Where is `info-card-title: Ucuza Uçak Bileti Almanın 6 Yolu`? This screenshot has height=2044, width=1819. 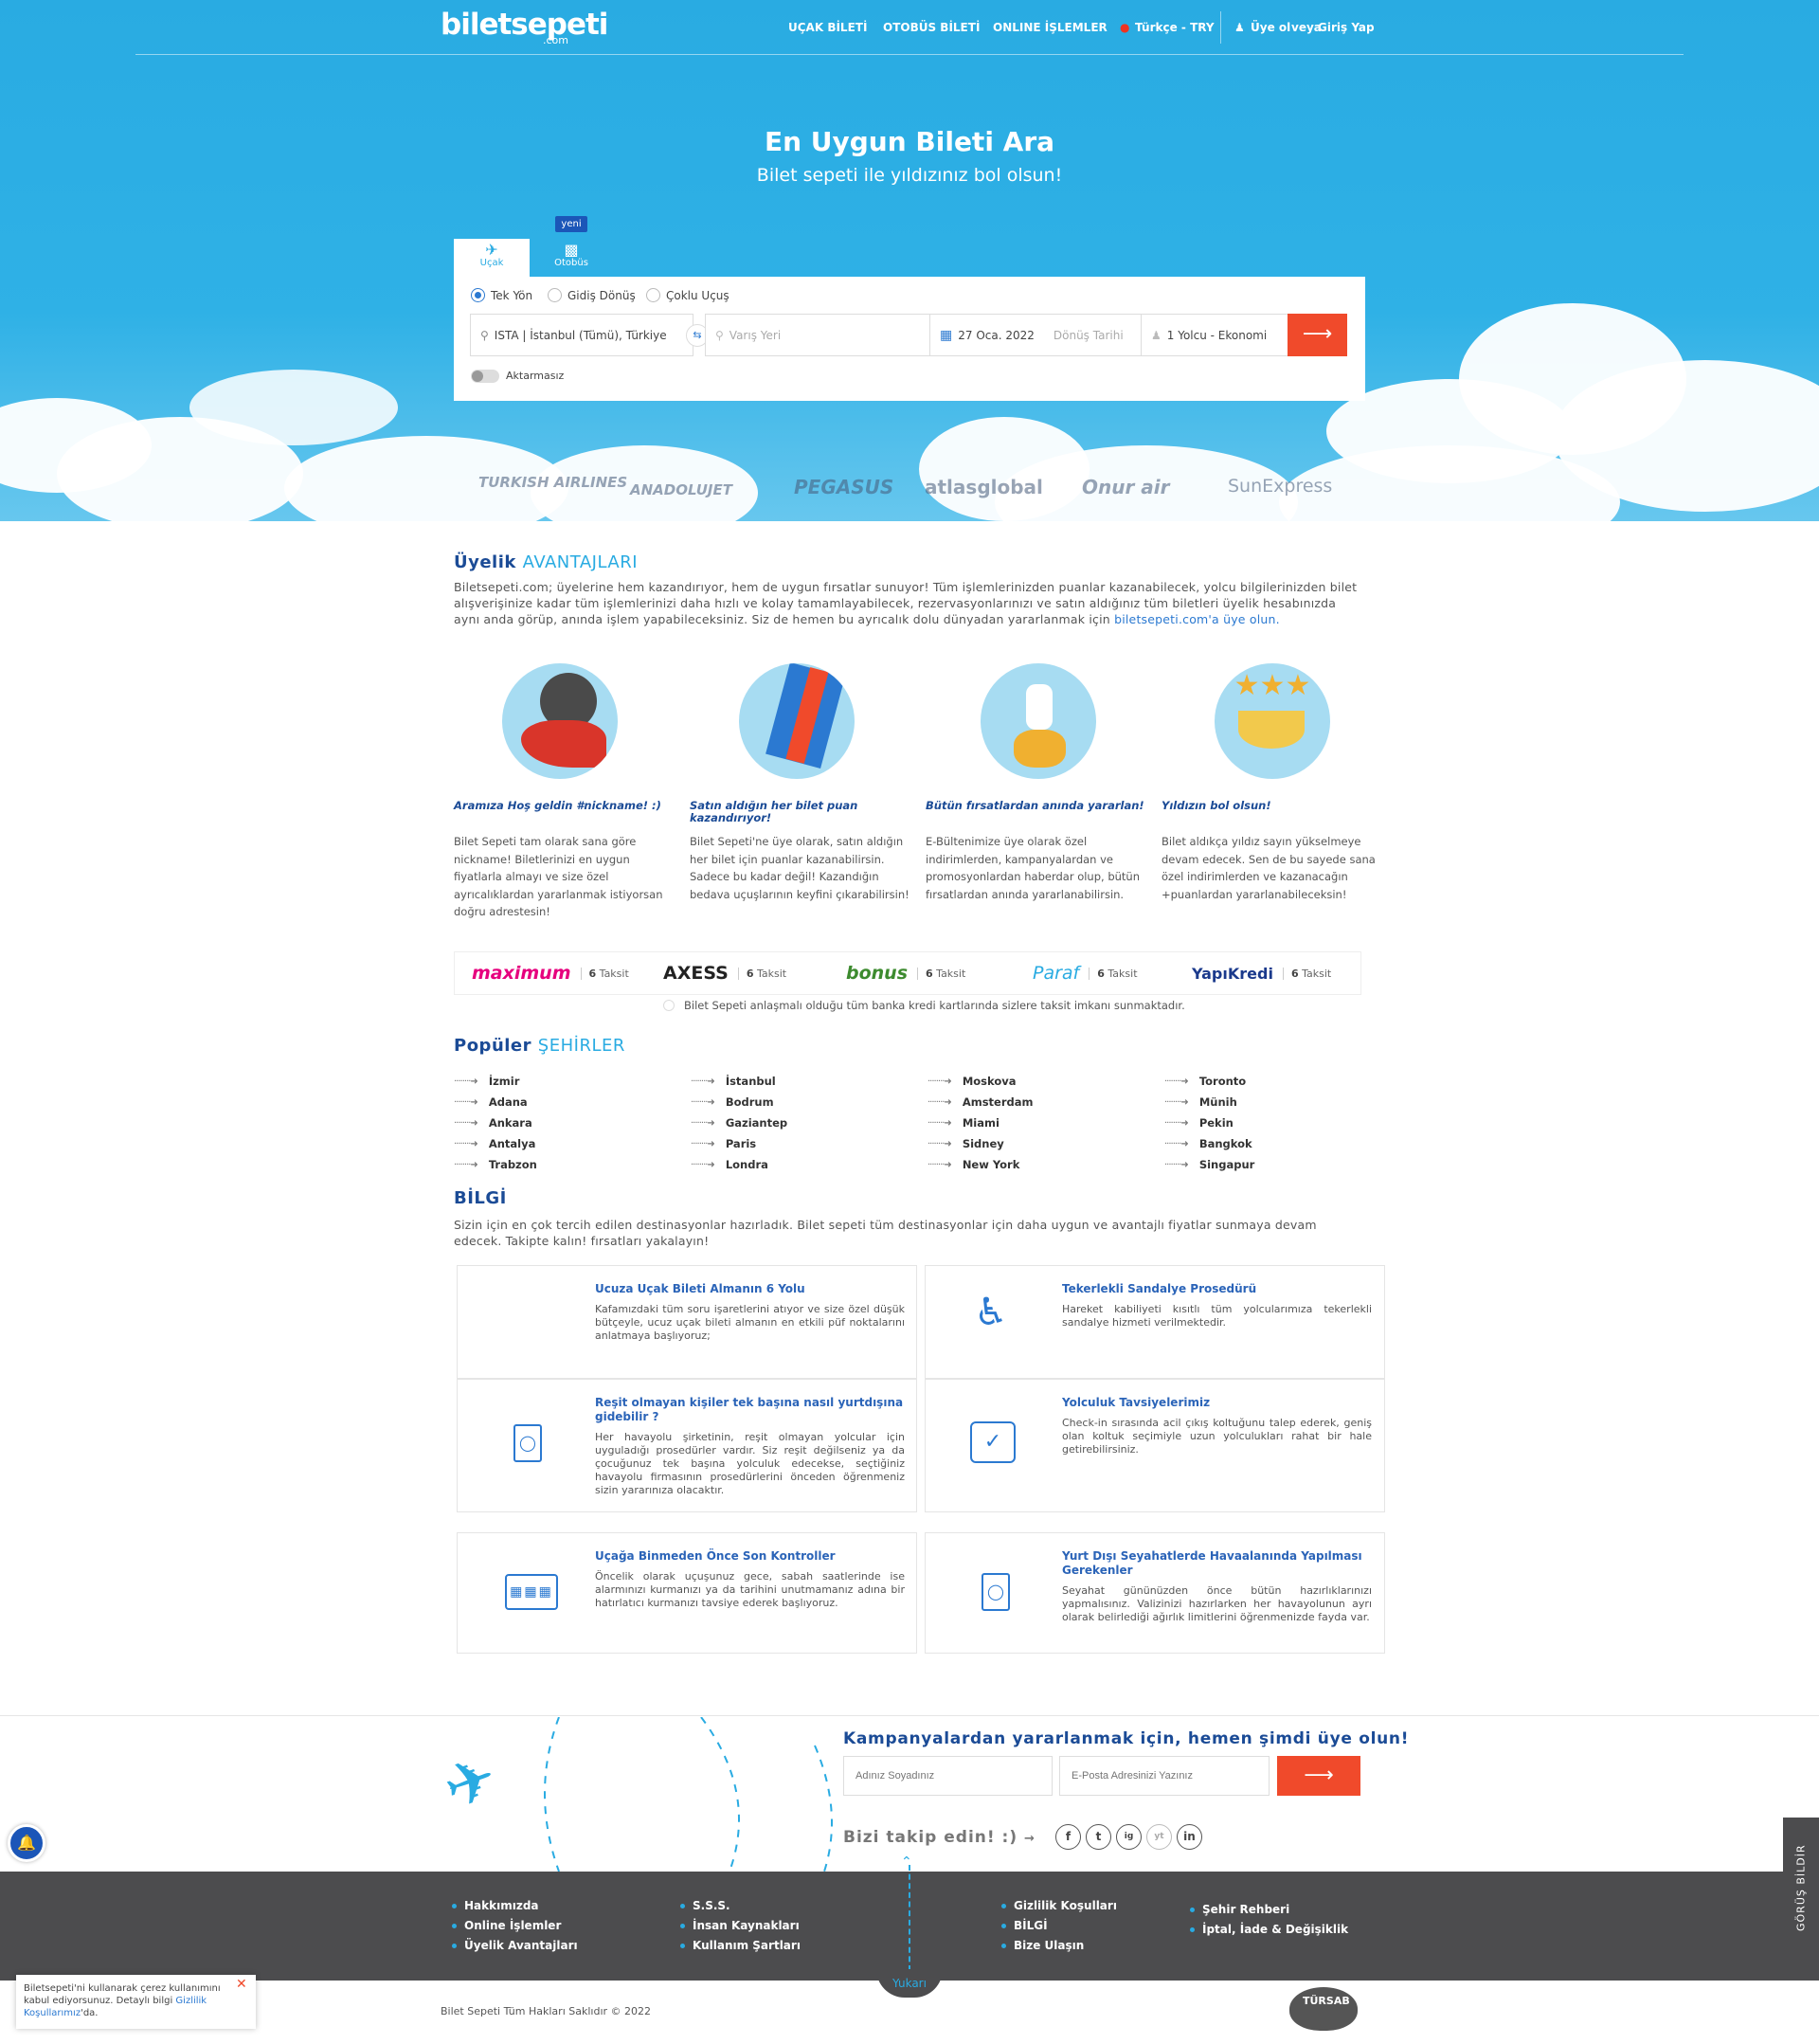
info-card-title: Ucuza Uçak Bileti Almanın 6 Yolu is located at coordinates (750, 1289).